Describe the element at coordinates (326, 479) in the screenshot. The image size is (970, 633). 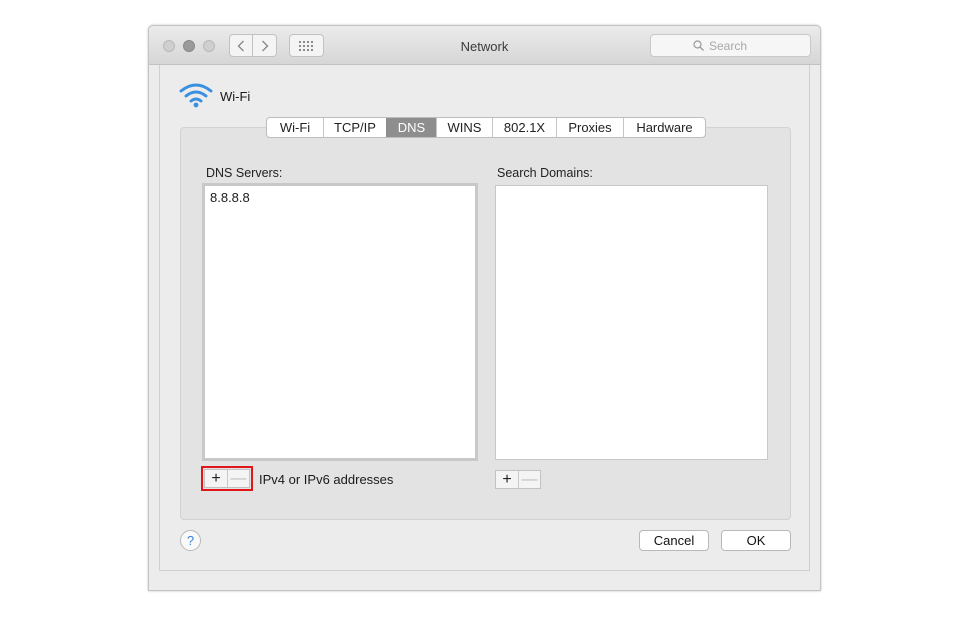
I see `dns-hint: IPv4 or IPv6 addresses` at that location.